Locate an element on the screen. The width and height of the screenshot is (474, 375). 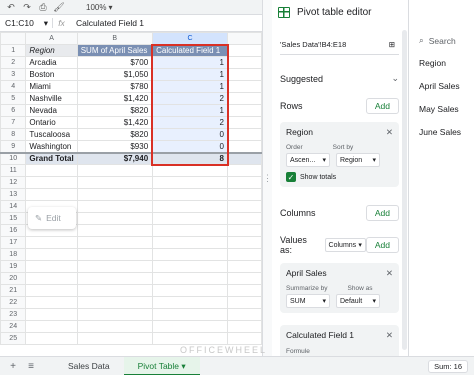
cell: Arcadia is located at coordinates (51, 62).